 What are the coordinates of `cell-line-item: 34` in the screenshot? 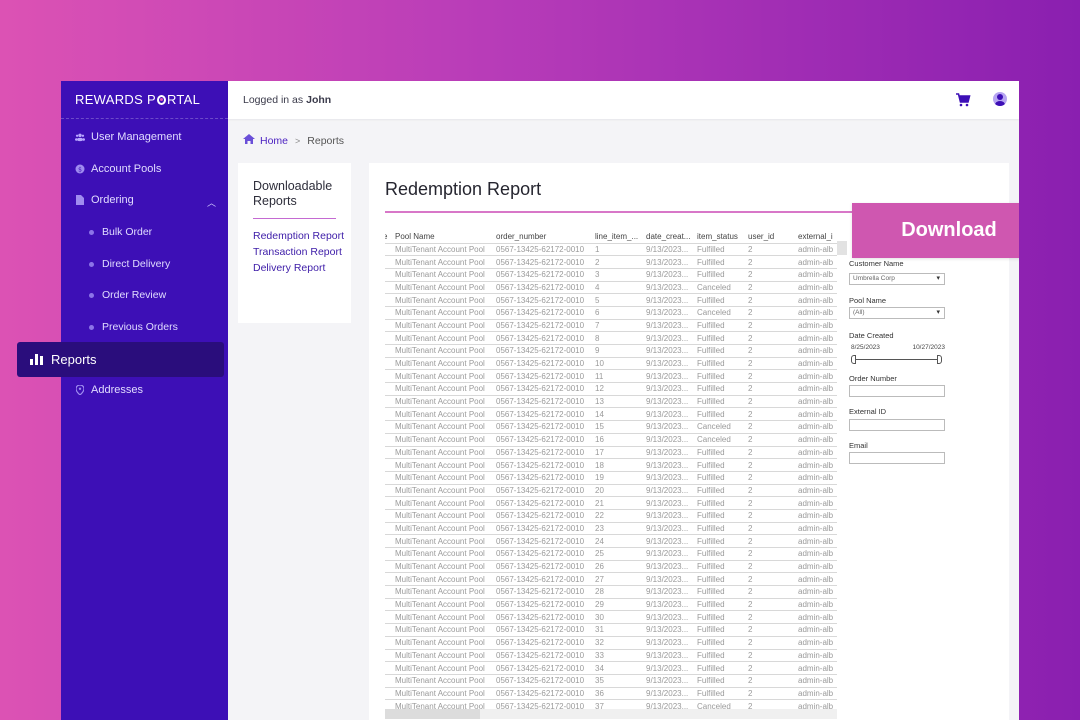 It's located at (617, 668).